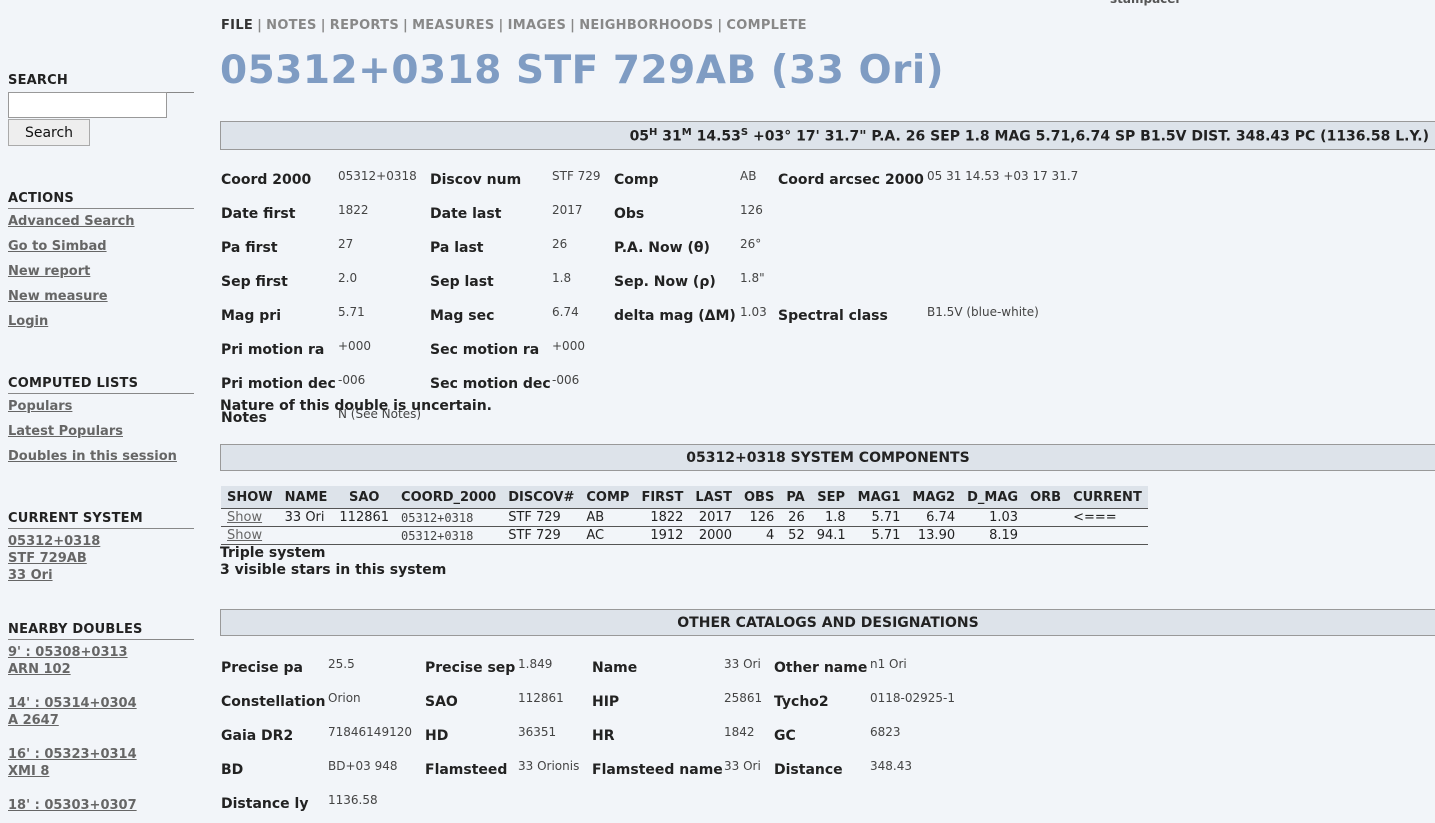  I want to click on date-last-value: 2017, so click(567, 210).